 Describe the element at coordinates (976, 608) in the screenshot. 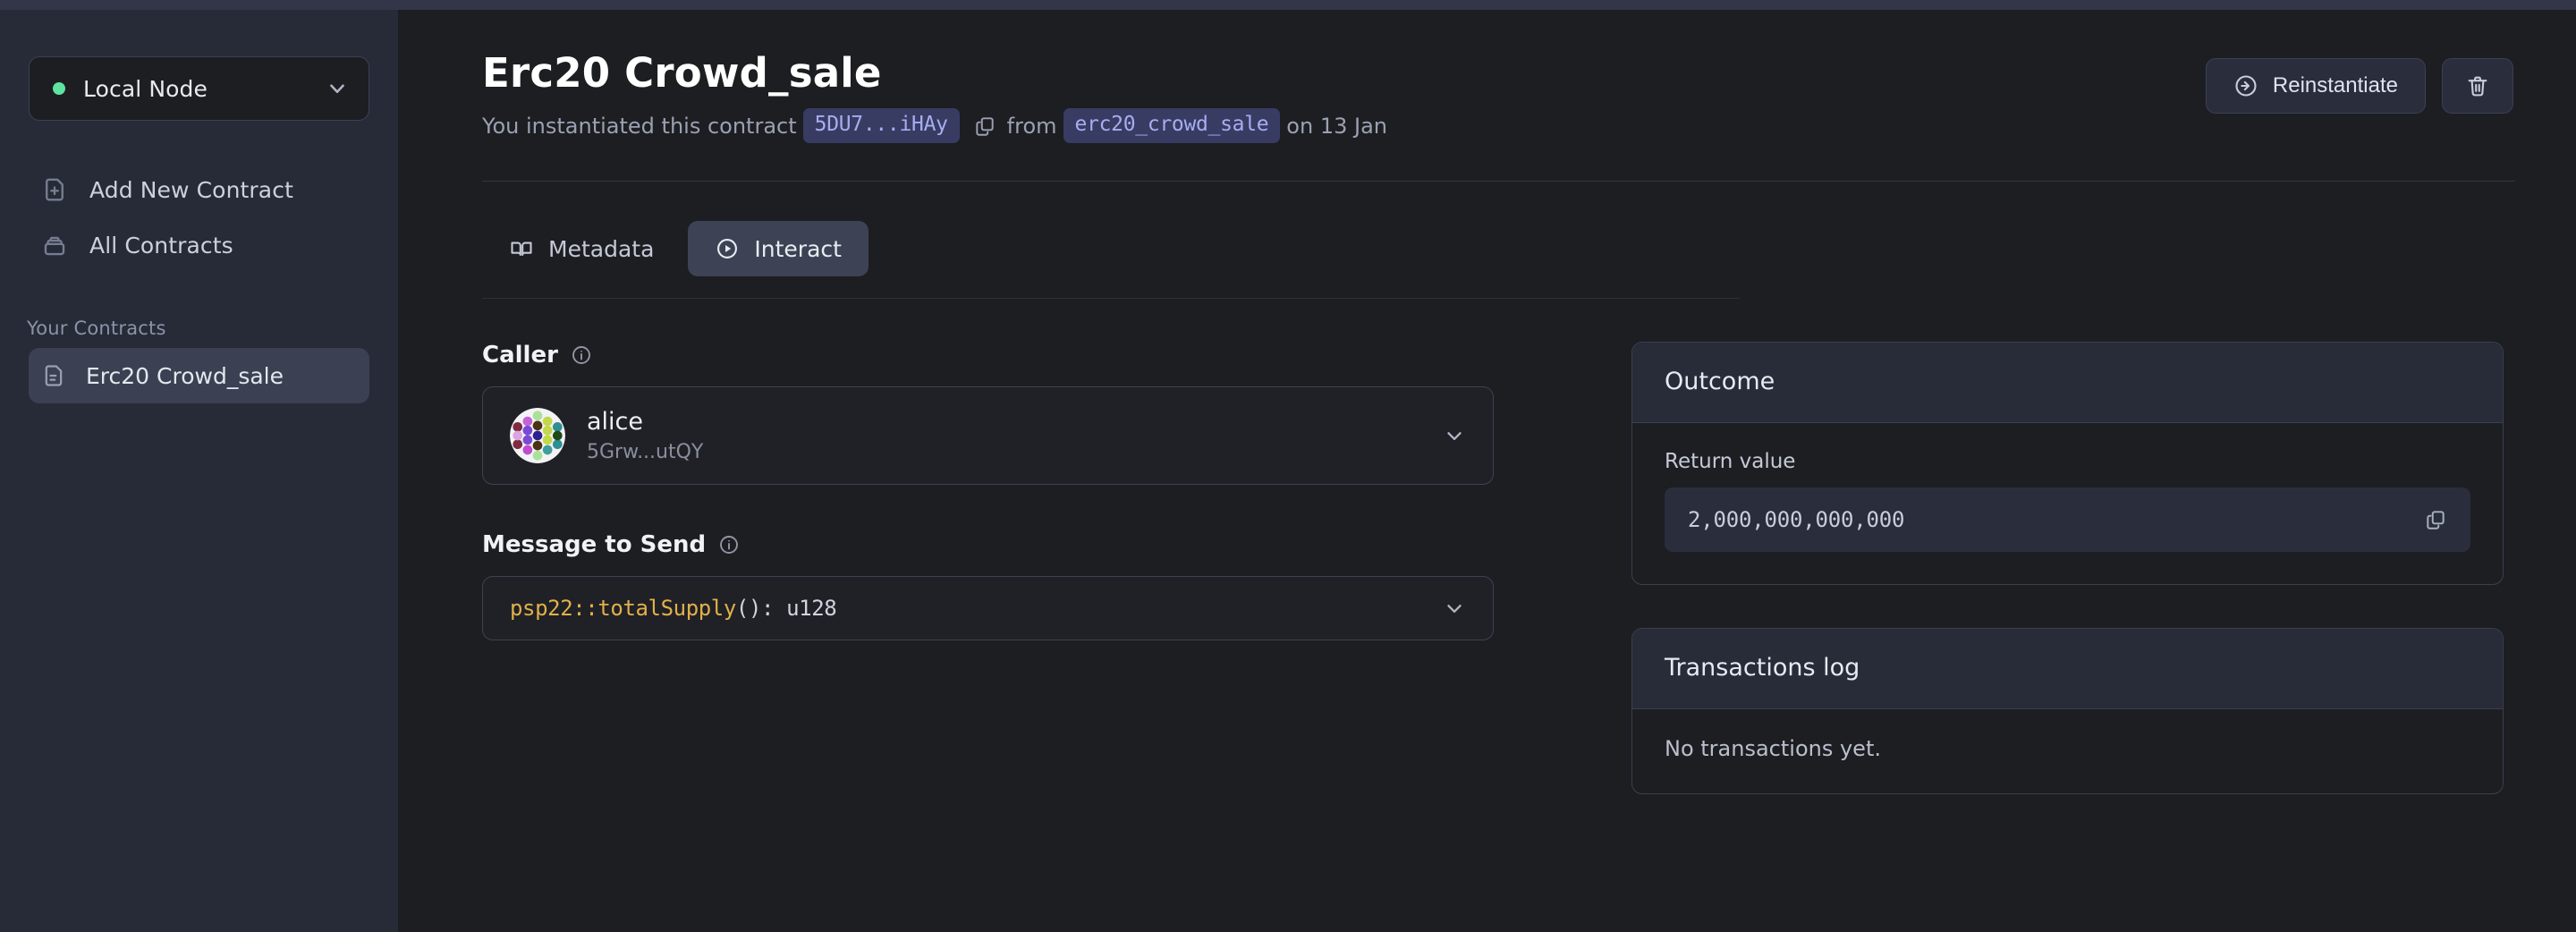

I see `message-value: psp22::totalSupply(): u128` at that location.